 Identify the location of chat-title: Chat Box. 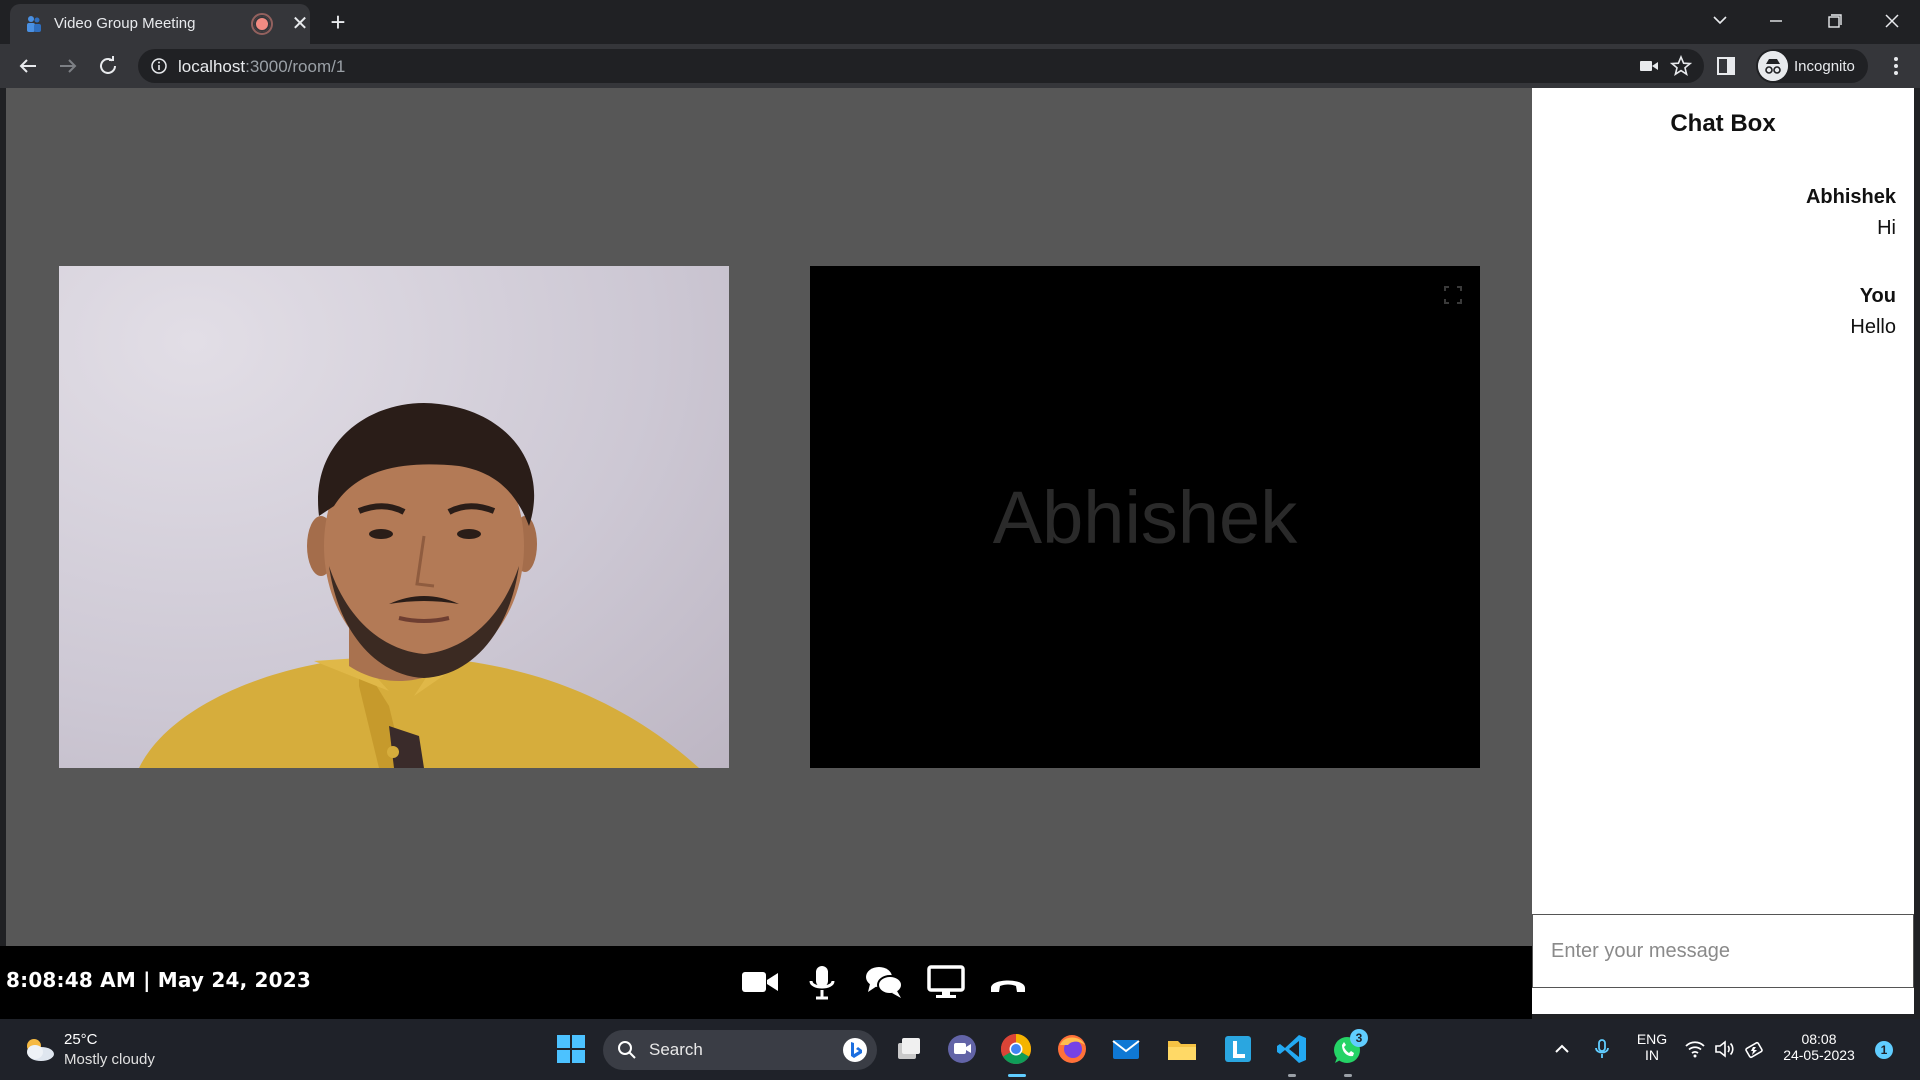
(1723, 123).